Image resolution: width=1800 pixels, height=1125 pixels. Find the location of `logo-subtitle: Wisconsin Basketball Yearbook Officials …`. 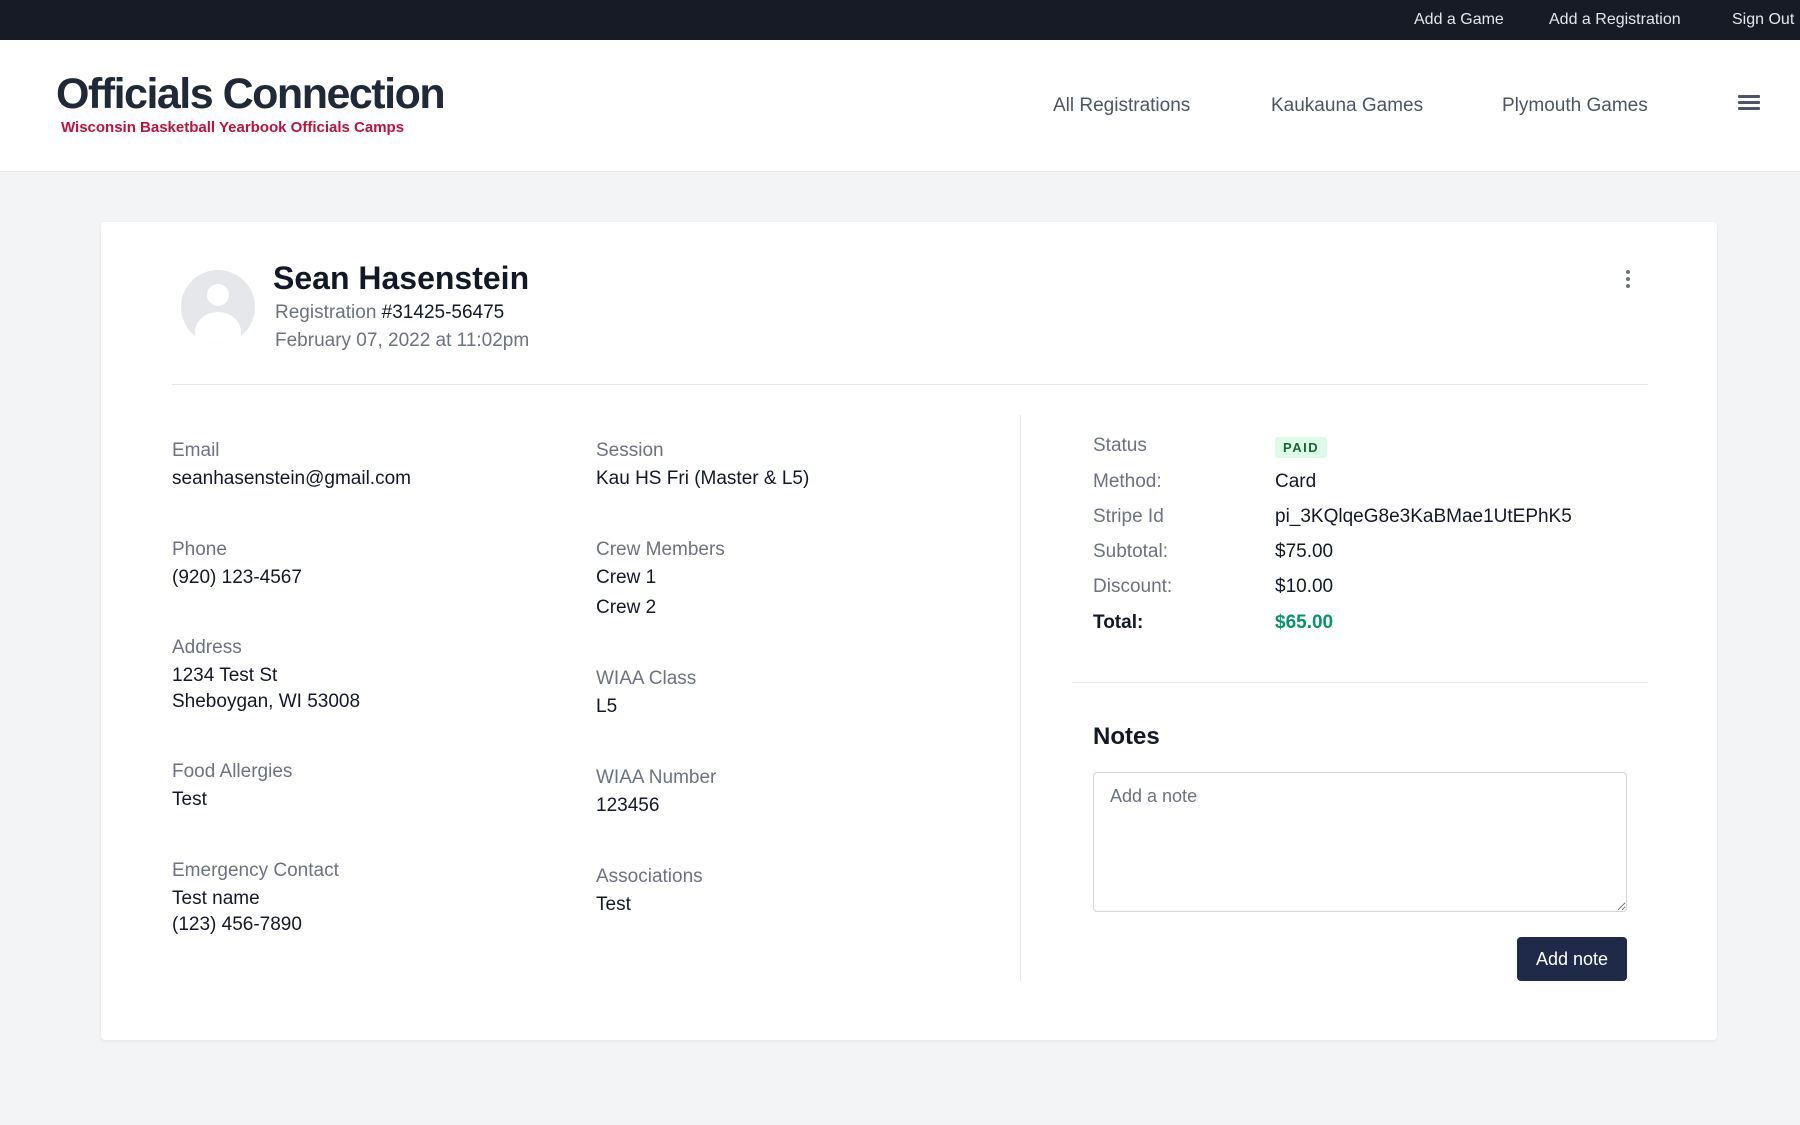

logo-subtitle: Wisconsin Basketball Yearbook Officials … is located at coordinates (233, 127).